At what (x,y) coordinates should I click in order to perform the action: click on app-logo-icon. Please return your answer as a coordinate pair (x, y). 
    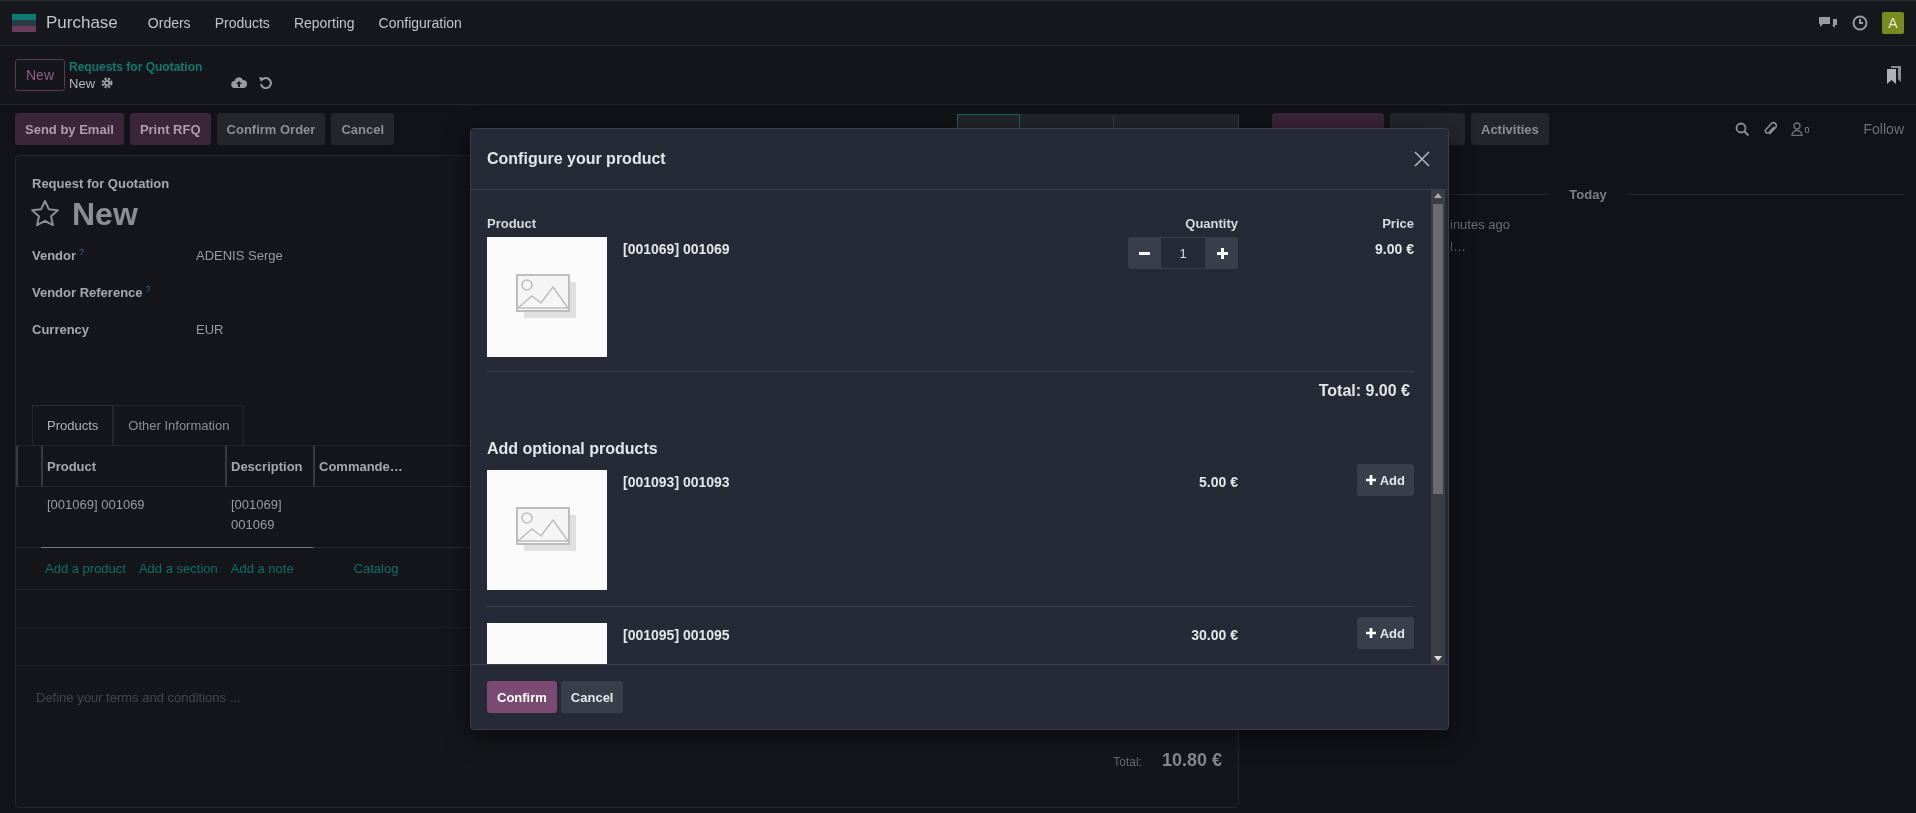
    Looking at the image, I should click on (24, 23).